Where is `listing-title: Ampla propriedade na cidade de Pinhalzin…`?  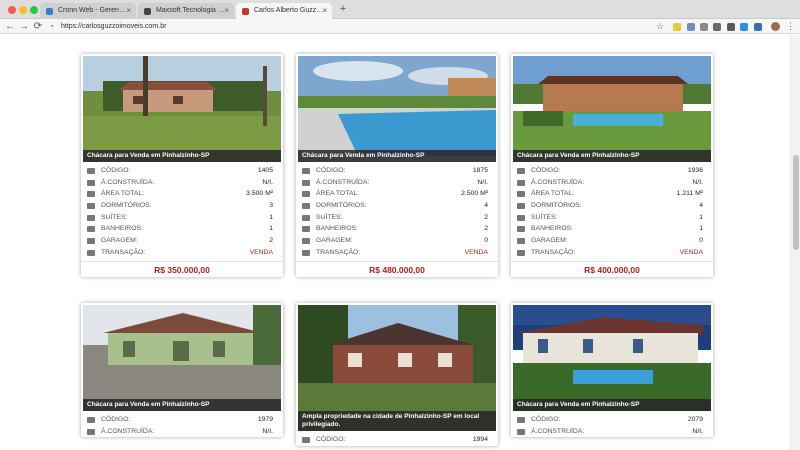
listing-title: Ampla propriedade na cidade de Pinhalzin… is located at coordinates (397, 421).